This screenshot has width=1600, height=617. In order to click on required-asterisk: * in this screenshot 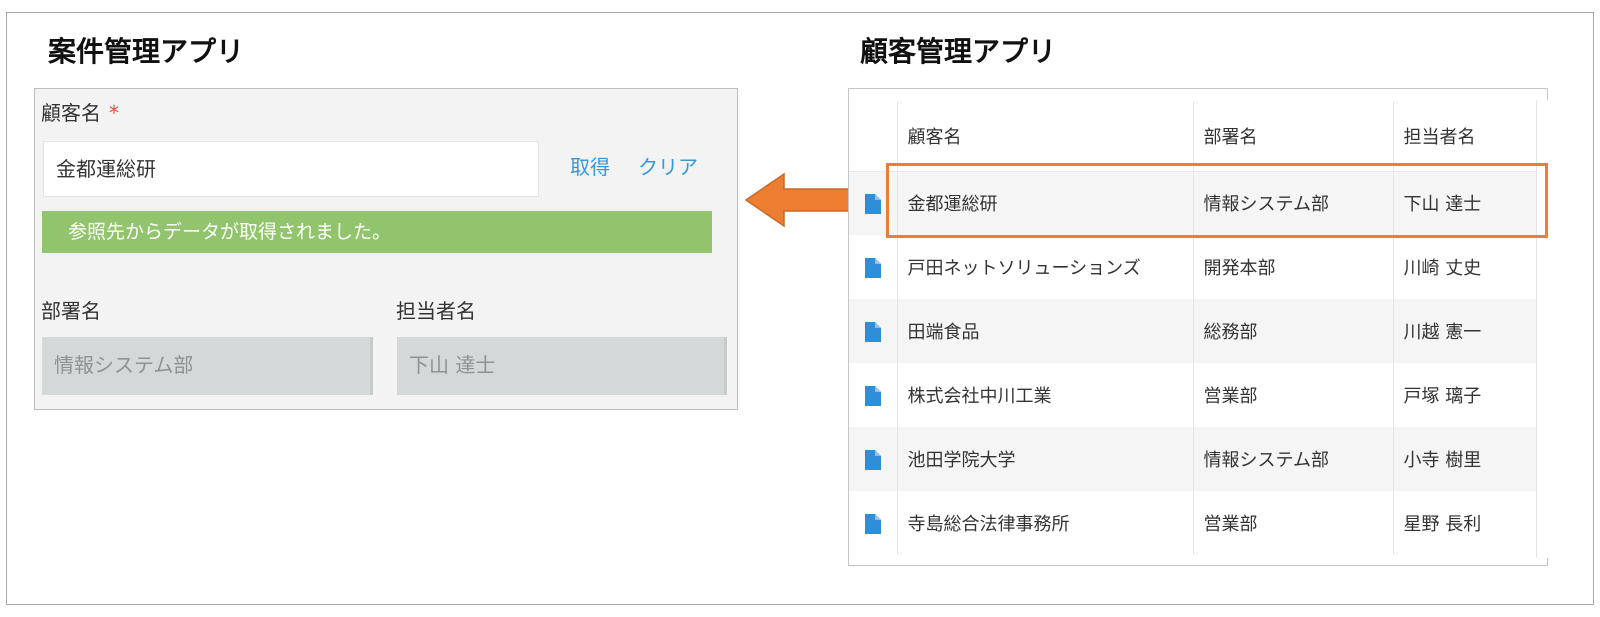, I will do `click(114, 113)`.